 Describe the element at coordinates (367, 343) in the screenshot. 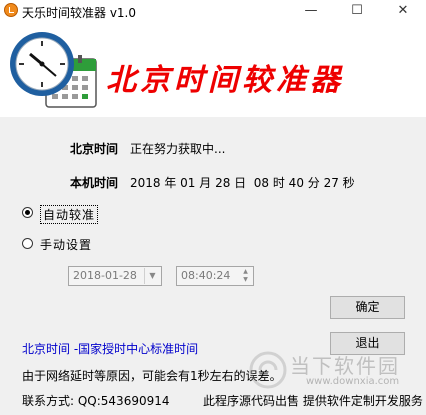

I see `exit-button: 退出` at that location.